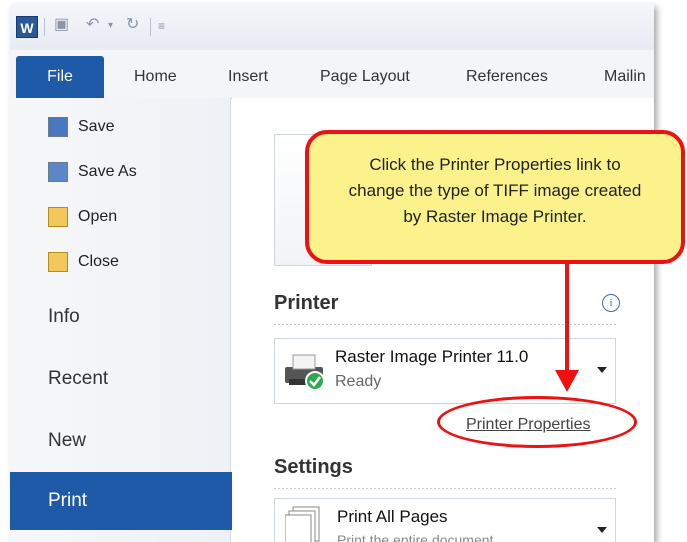 The height and width of the screenshot is (542, 687). What do you see at coordinates (58, 261) in the screenshot?
I see `close-folder-icon` at bounding box center [58, 261].